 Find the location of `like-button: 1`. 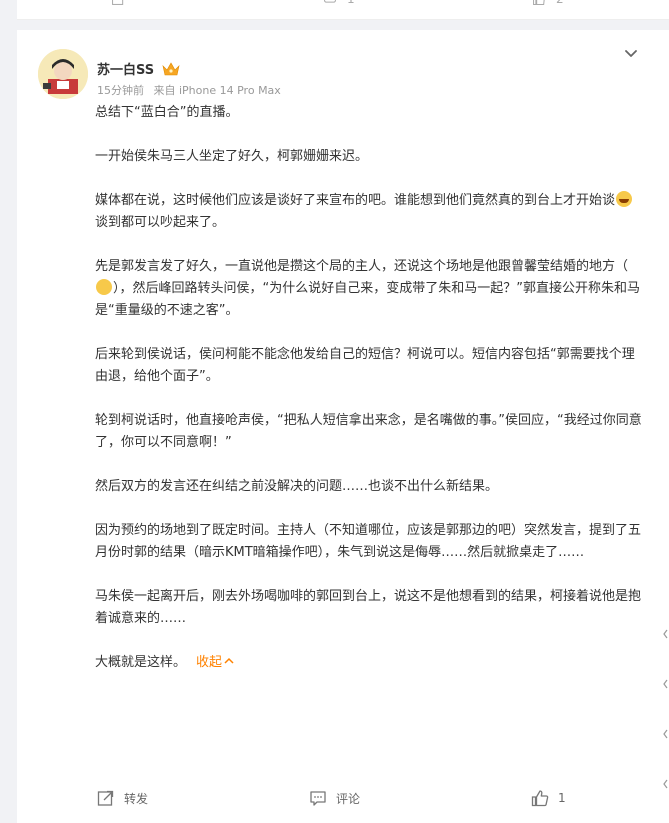

like-button: 1 is located at coordinates (548, 798).